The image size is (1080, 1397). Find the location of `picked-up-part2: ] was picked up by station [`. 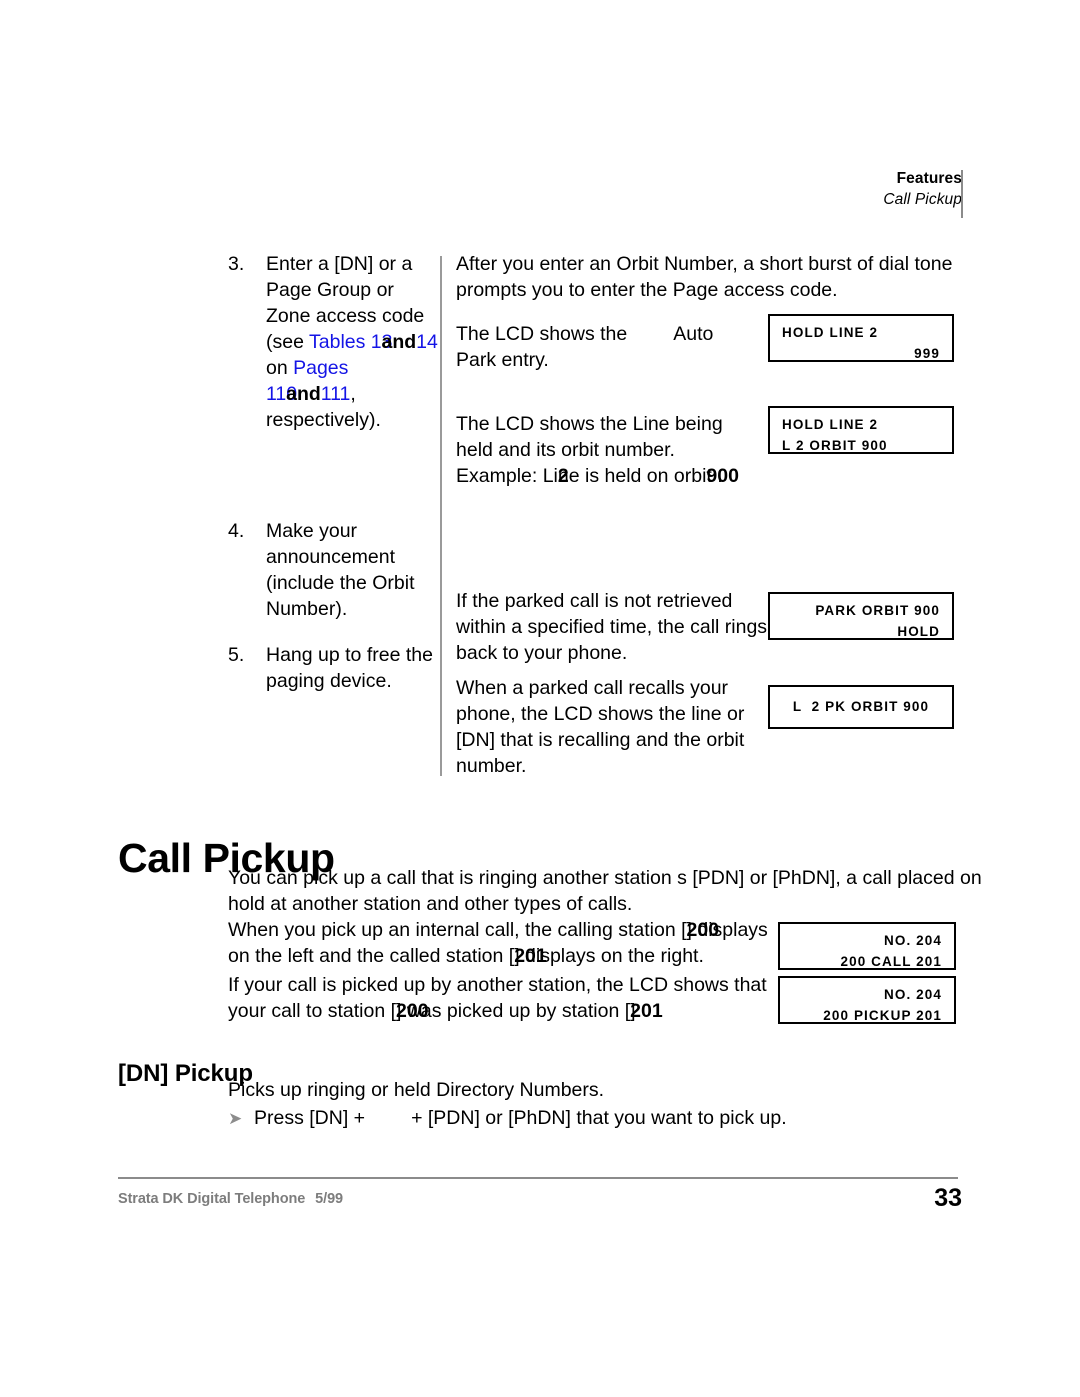

picked-up-part2: ] was picked up by station [ is located at coordinates (513, 1010).